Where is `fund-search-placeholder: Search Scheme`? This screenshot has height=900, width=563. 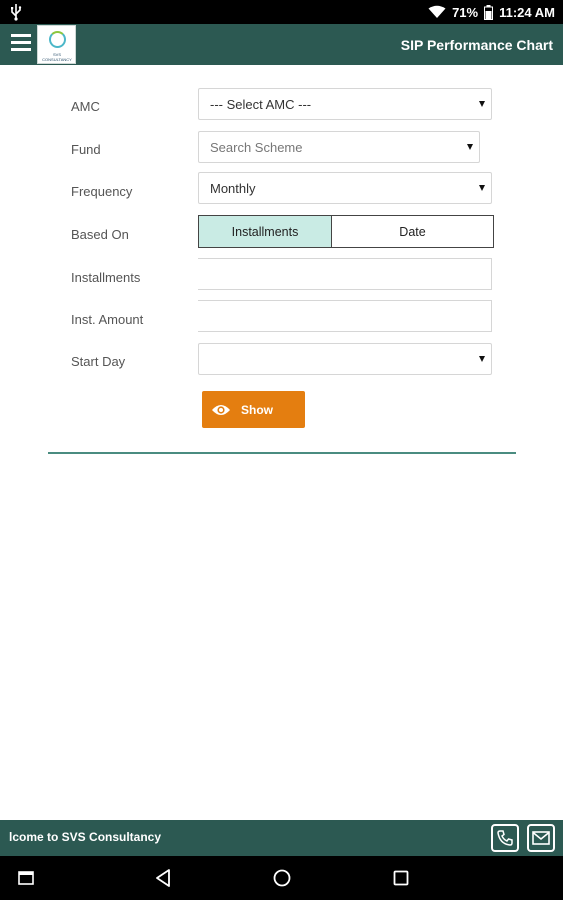
fund-search-placeholder: Search Scheme is located at coordinates (256, 147).